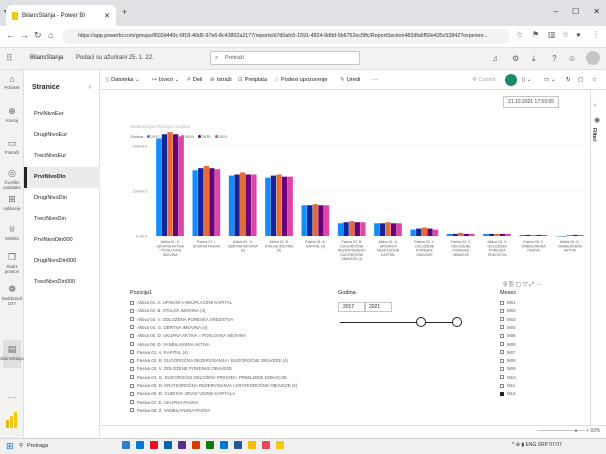 This screenshot has height=454, width=606. Describe the element at coordinates (507, 385) in the screenshot. I see `mesec-option: M11` at that location.